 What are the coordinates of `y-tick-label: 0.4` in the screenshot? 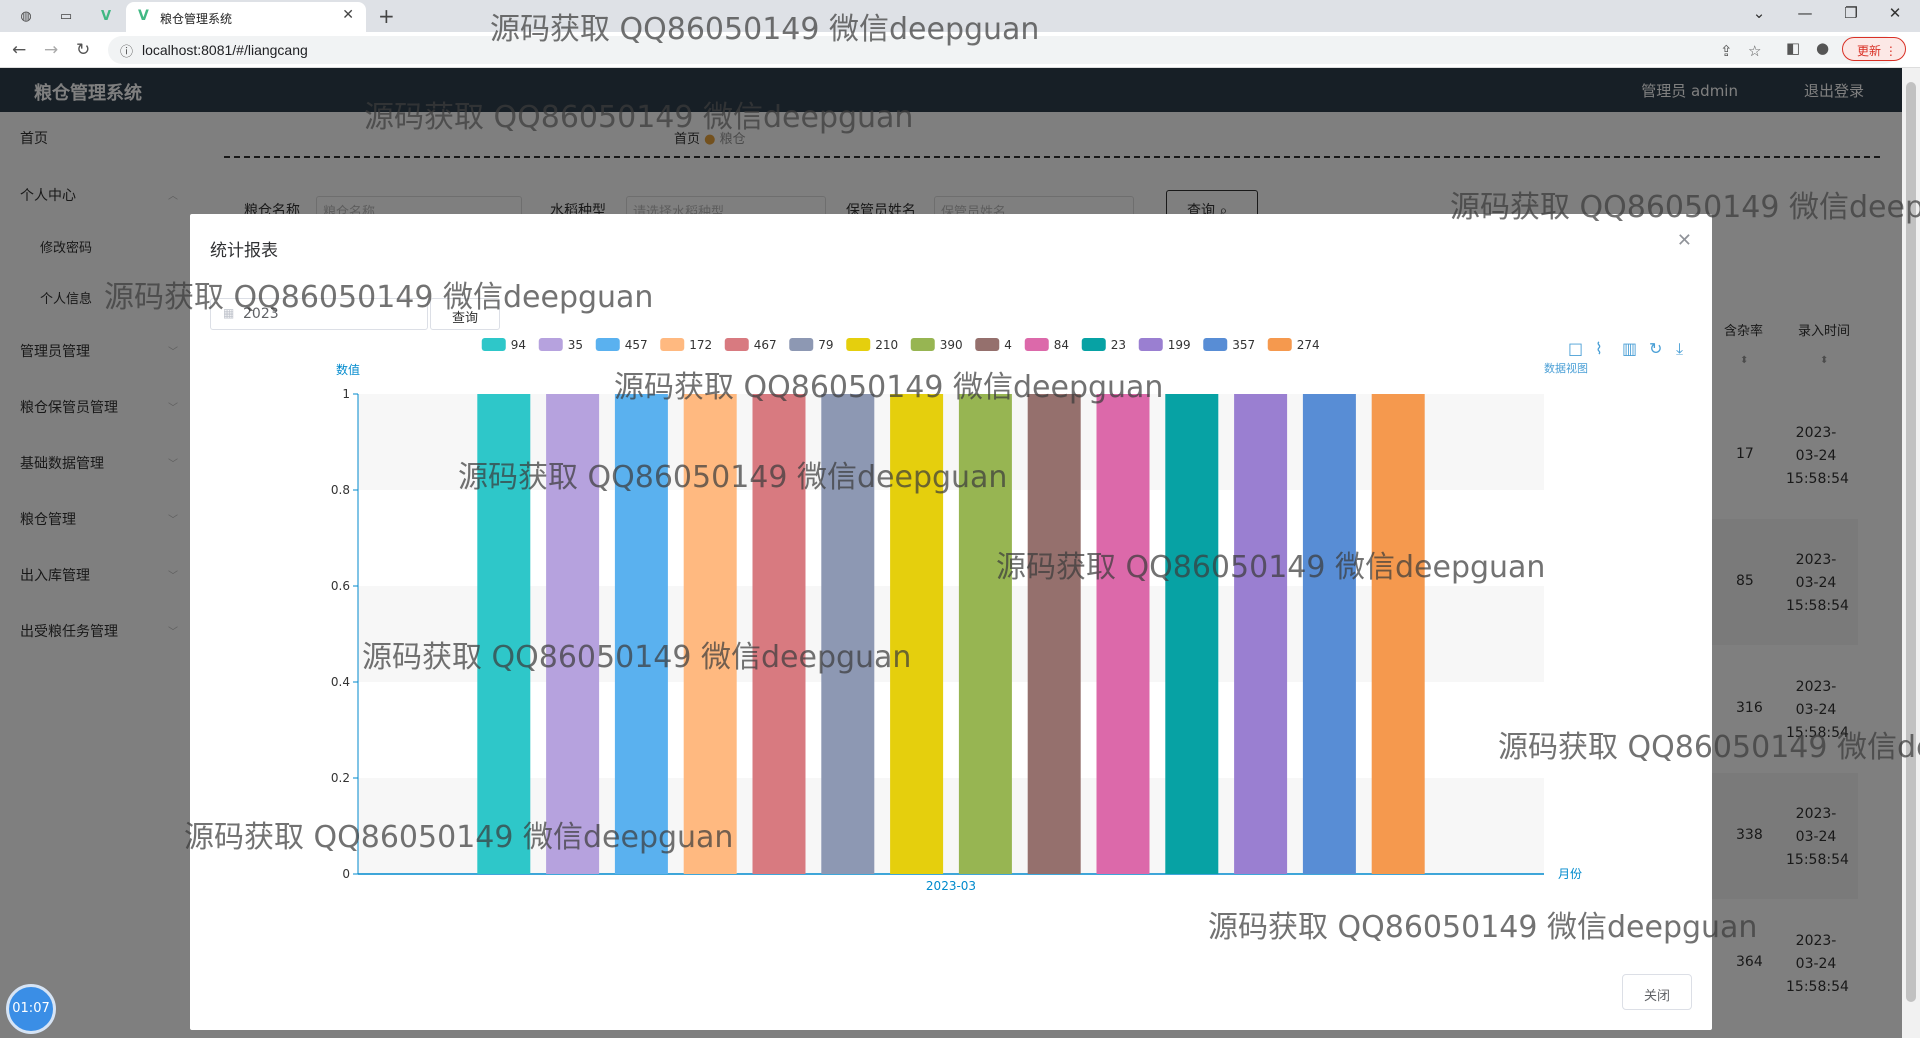 It's located at (340, 682).